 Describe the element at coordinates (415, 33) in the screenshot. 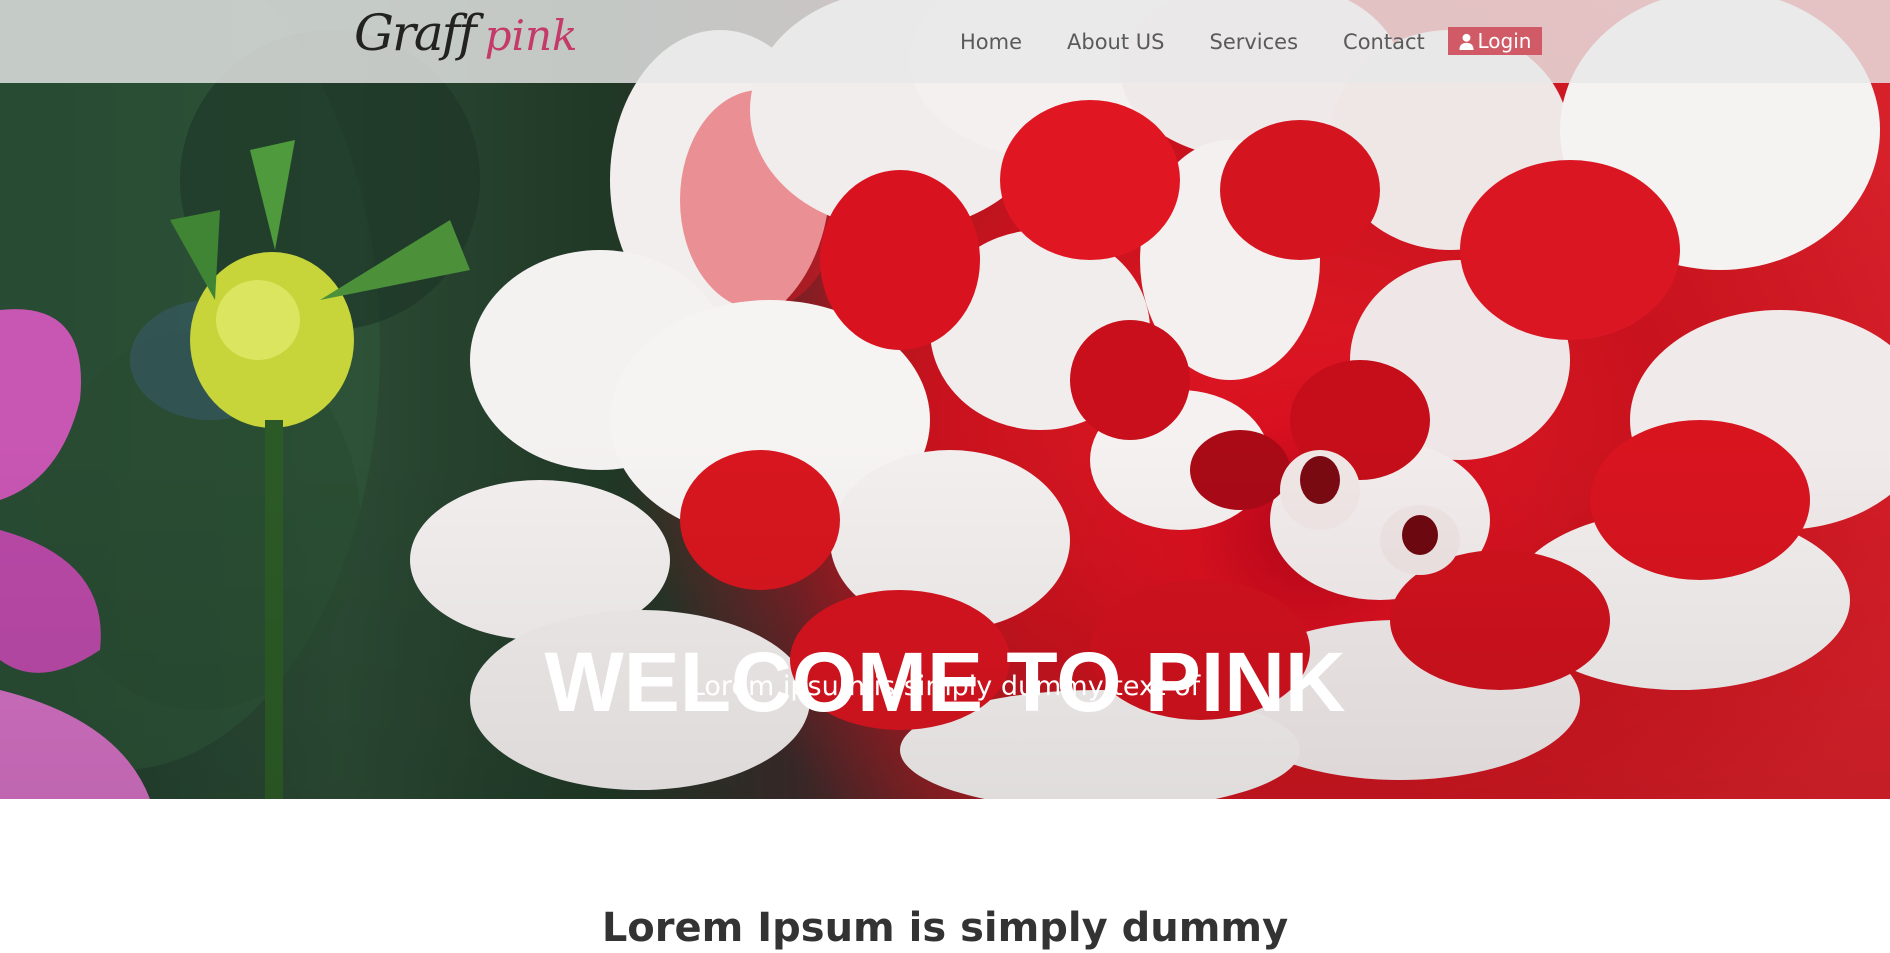

I see `logo-text-graff: Graff` at that location.